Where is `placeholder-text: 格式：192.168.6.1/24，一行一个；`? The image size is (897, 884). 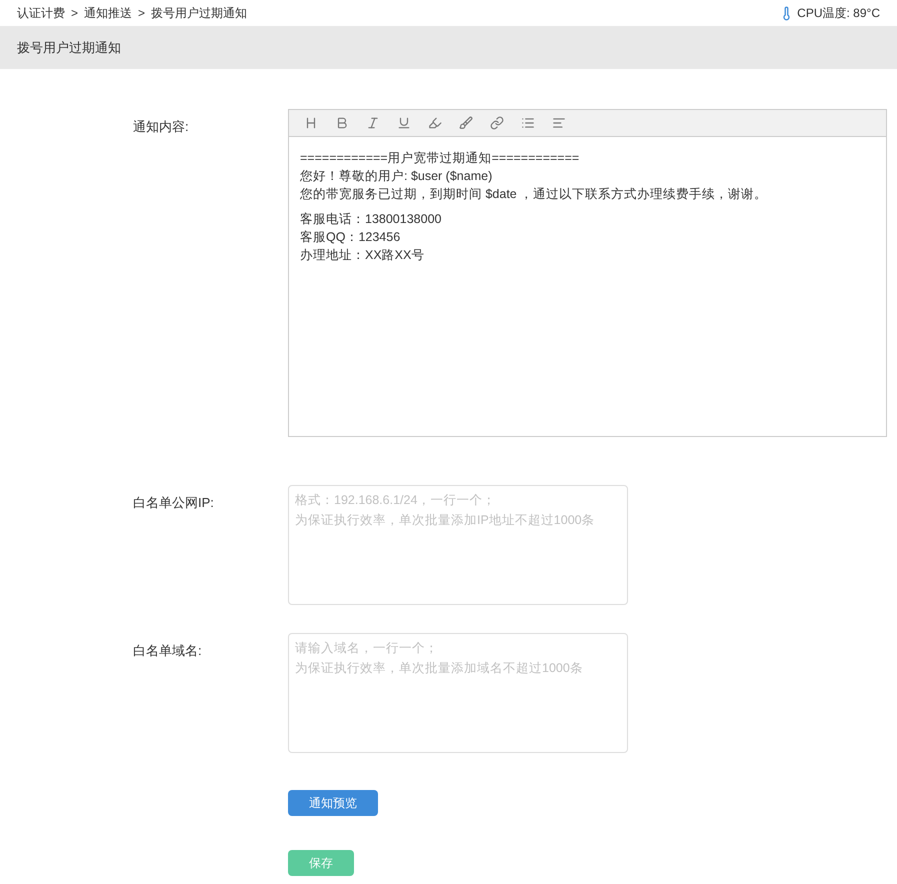 placeholder-text: 格式：192.168.6.1/24，一行一个； is located at coordinates (395, 500).